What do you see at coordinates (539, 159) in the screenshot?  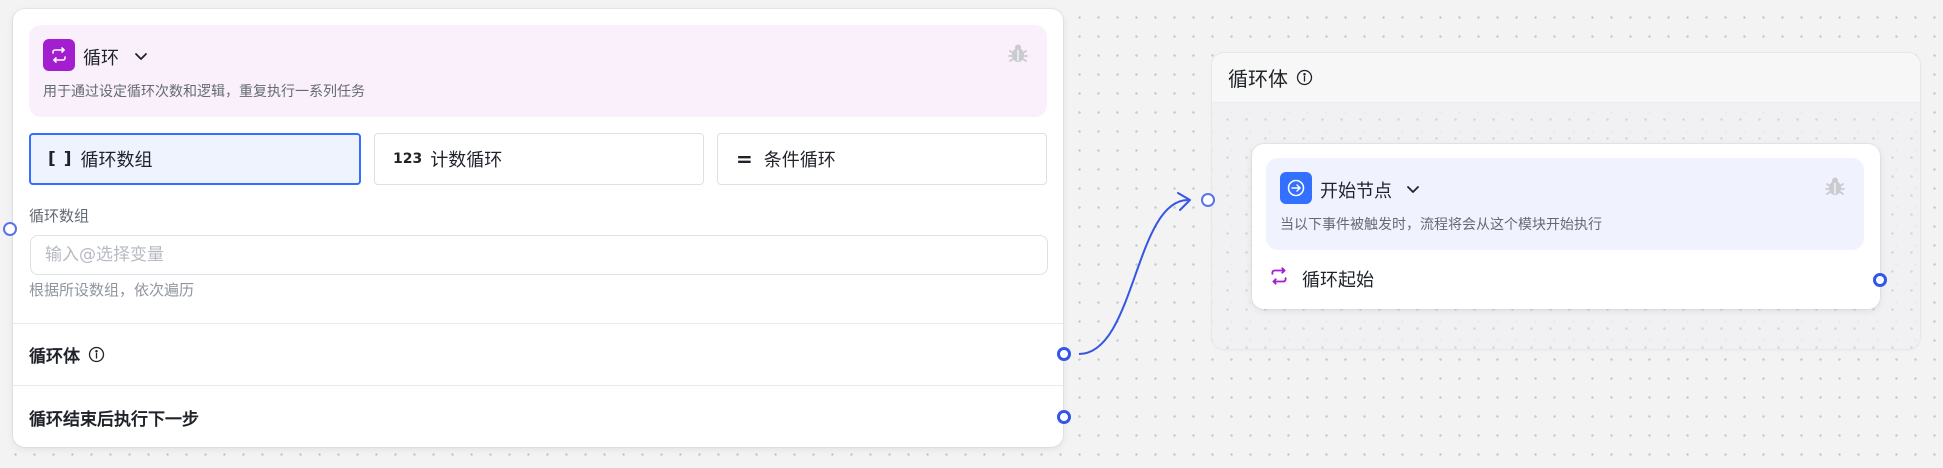 I see `mode-button-count: 123 计数循环` at bounding box center [539, 159].